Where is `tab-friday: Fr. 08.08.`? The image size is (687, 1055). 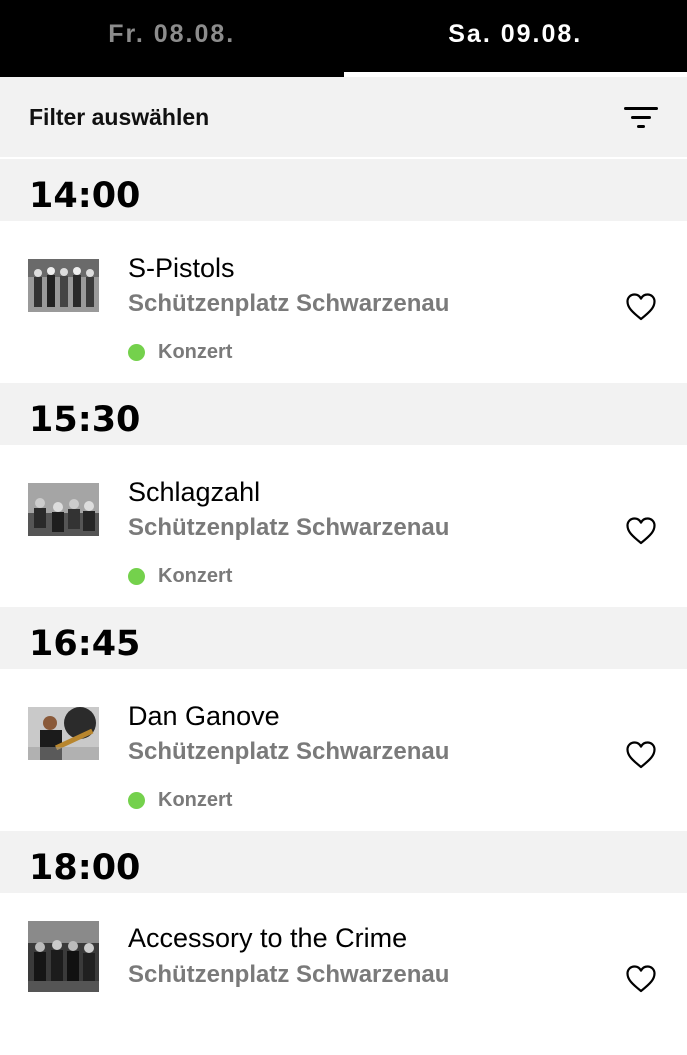 tab-friday: Fr. 08.08. is located at coordinates (172, 38).